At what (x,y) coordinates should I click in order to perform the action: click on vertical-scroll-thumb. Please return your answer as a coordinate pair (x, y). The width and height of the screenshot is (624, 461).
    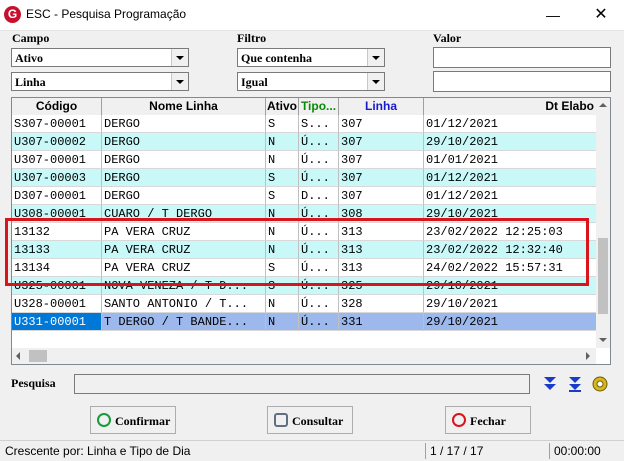
    Looking at the image, I should click on (603, 276).